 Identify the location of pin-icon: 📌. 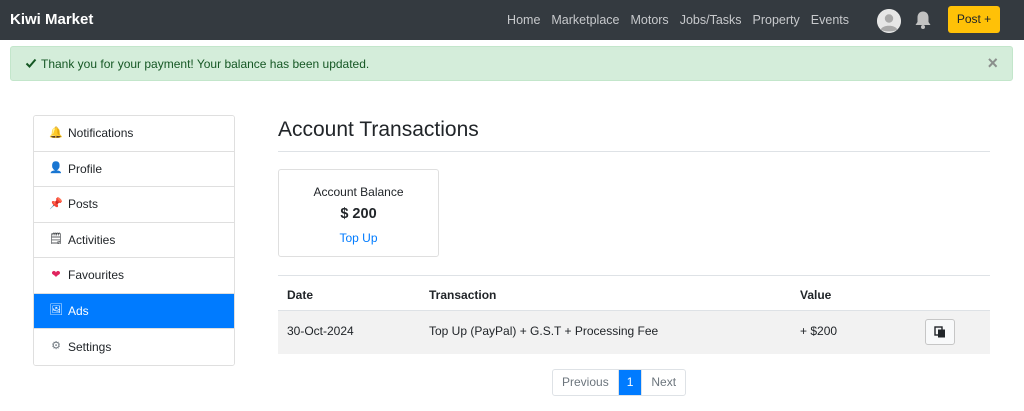
(56, 203).